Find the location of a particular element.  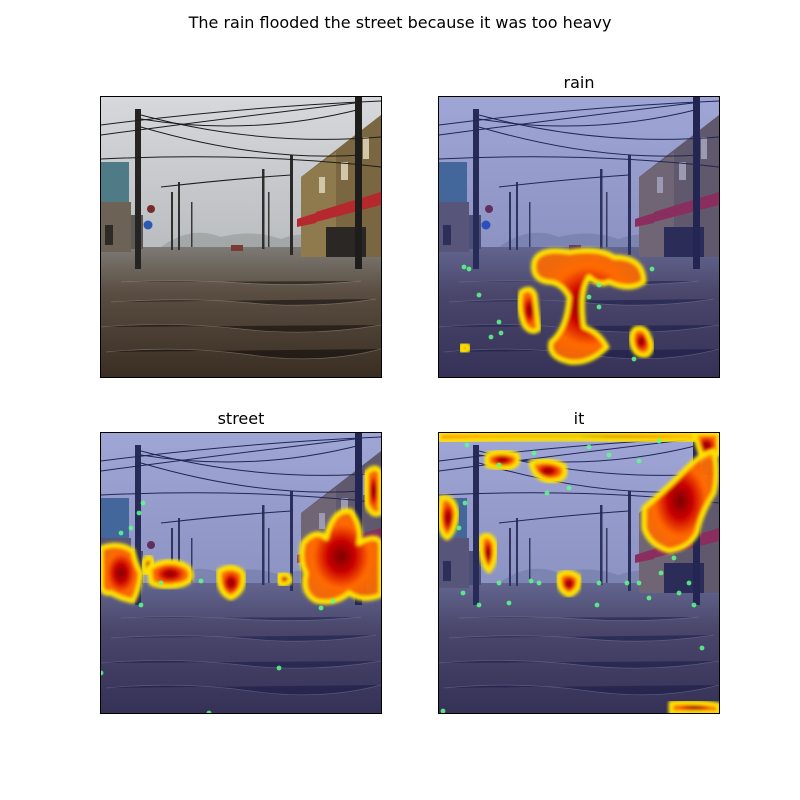

it-heatmap-panel is located at coordinates (579, 573).